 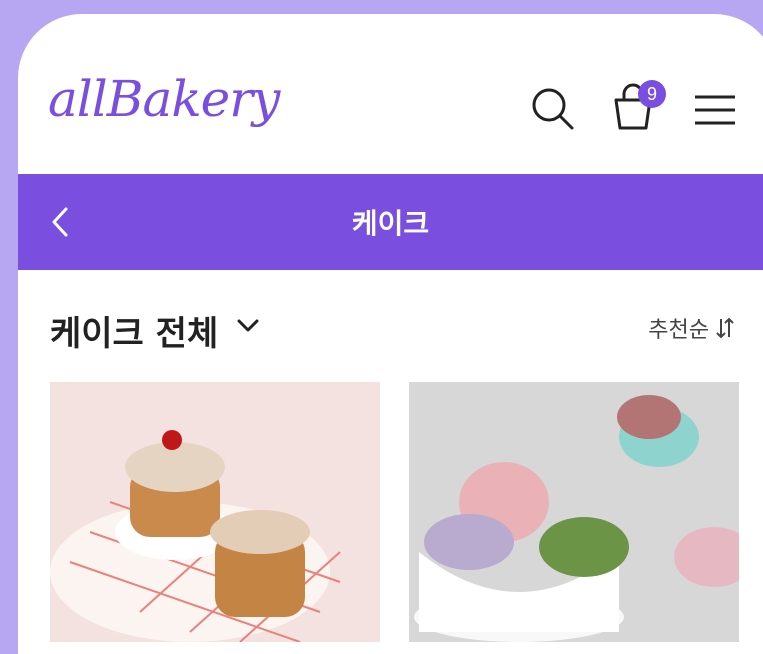 What do you see at coordinates (678, 330) in the screenshot?
I see `sort-label: 추천순` at bounding box center [678, 330].